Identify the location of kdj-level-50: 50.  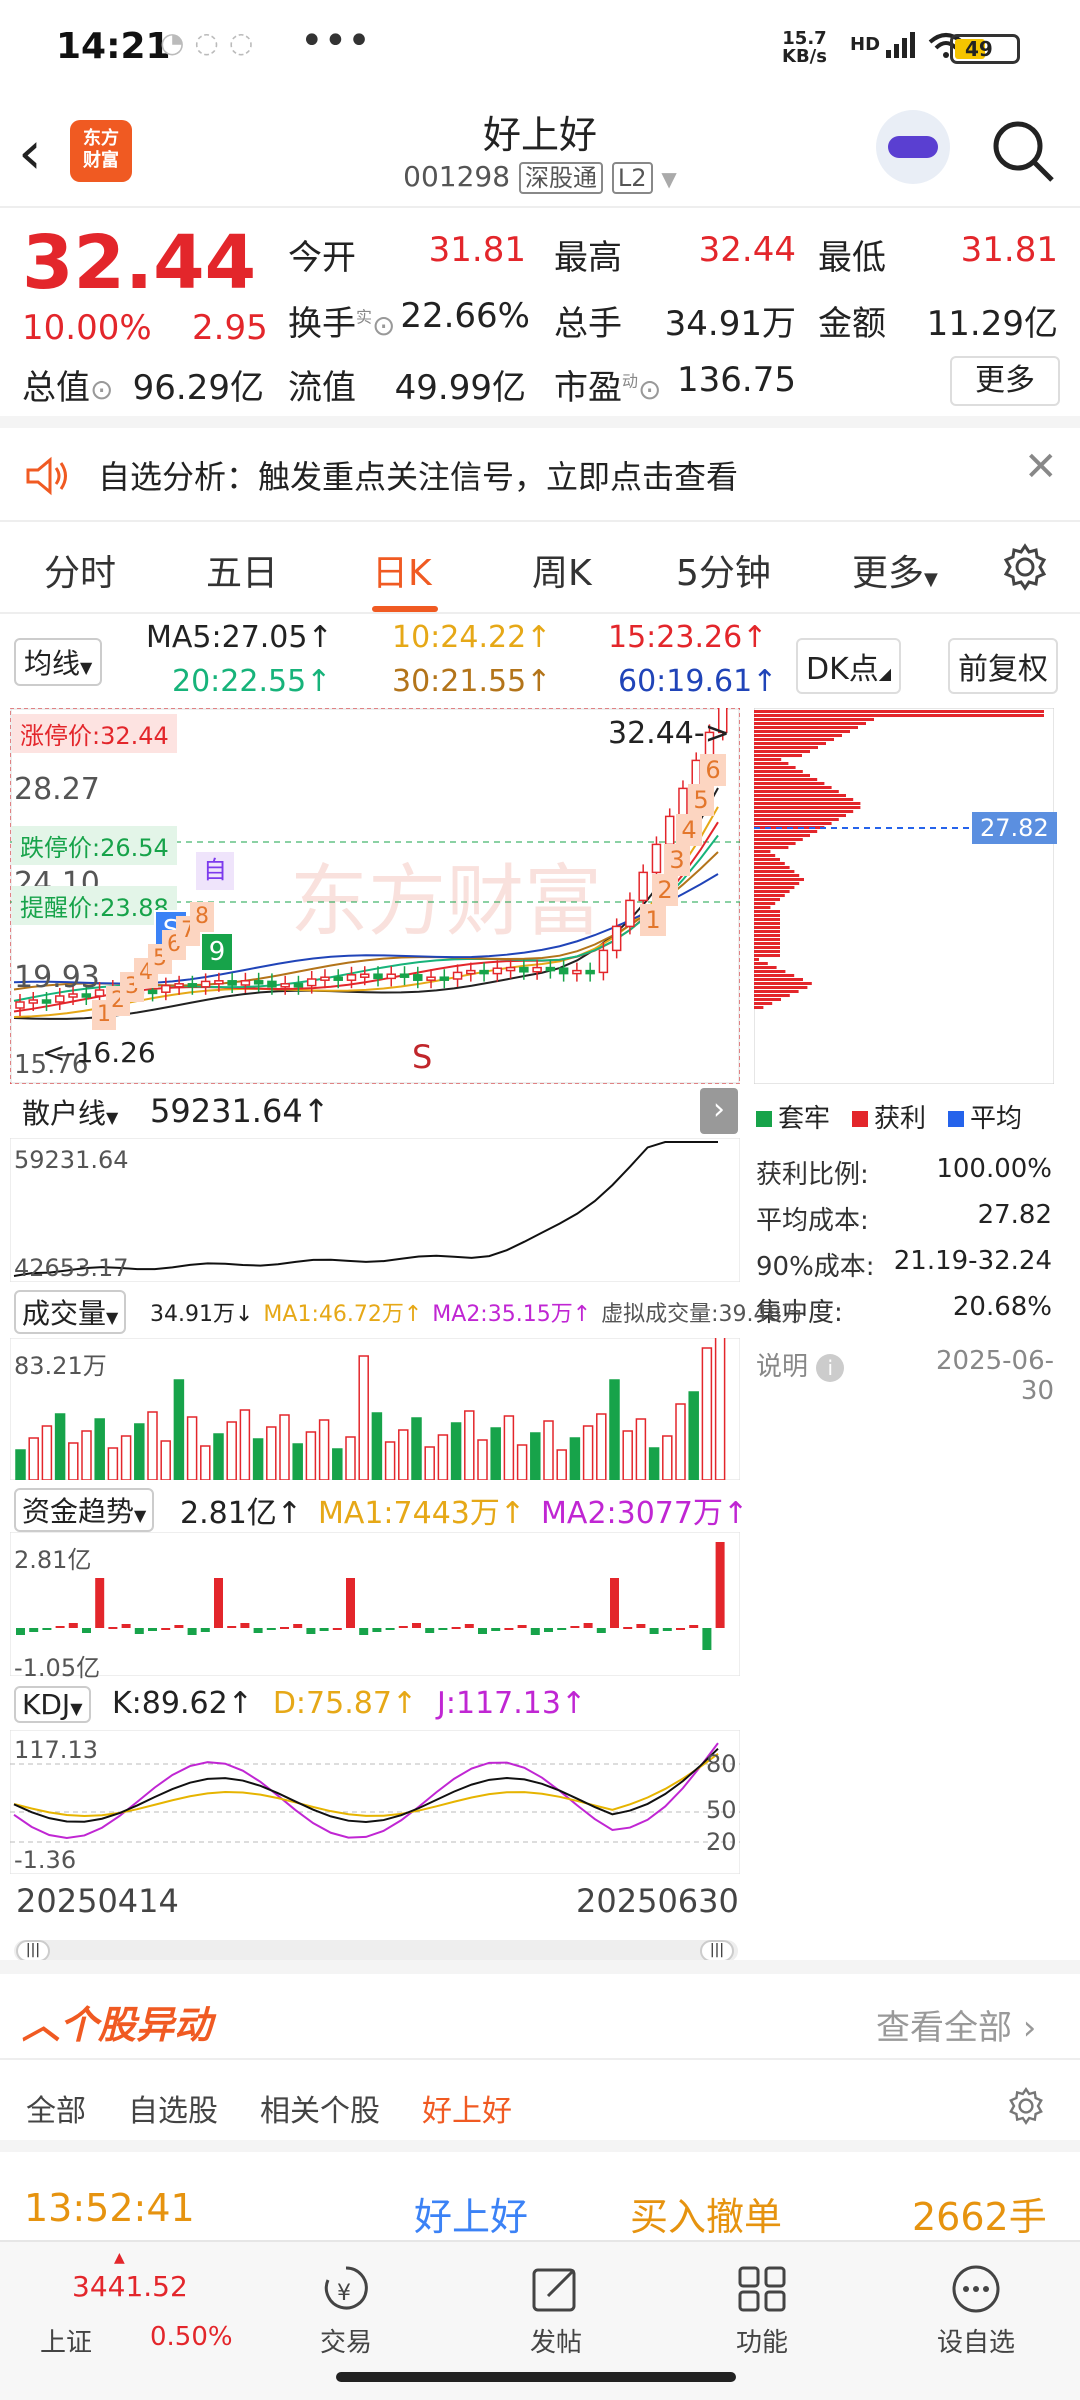
(721, 1810).